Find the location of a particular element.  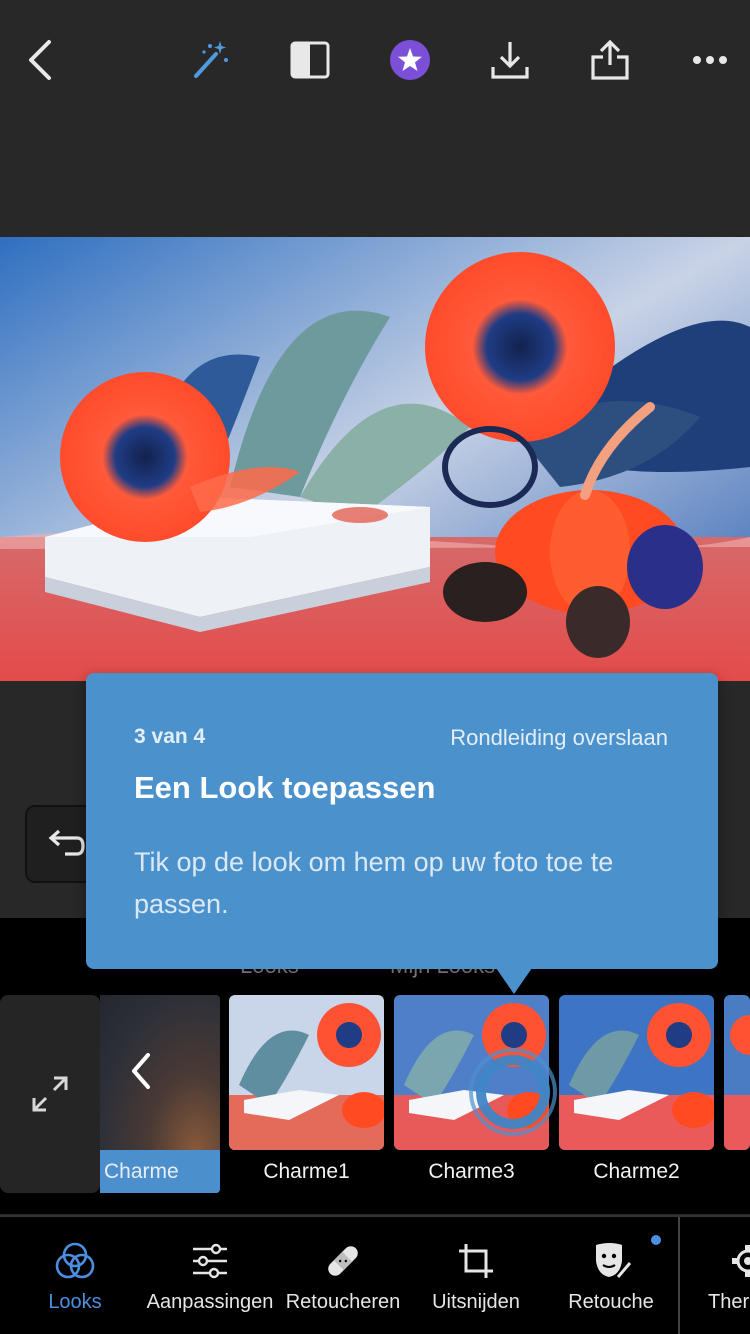

look-label-charme2: Charme2 is located at coordinates (636, 1171).